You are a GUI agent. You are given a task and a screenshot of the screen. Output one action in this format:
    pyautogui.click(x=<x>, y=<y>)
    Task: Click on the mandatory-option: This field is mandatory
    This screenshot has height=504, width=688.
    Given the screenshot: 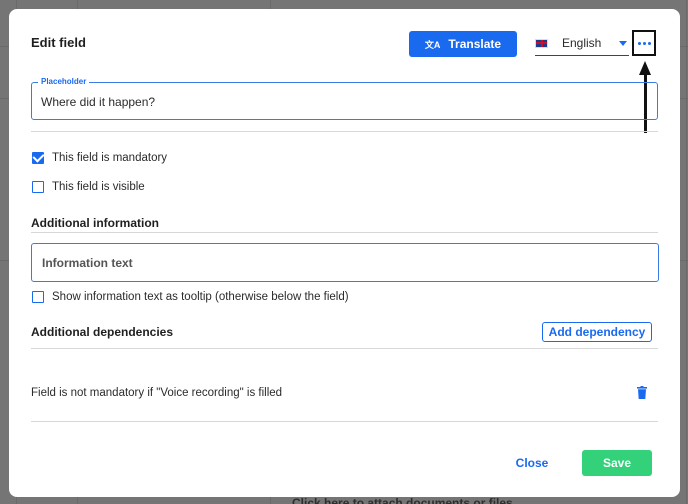 What is the action you would take?
    pyautogui.click(x=99, y=157)
    